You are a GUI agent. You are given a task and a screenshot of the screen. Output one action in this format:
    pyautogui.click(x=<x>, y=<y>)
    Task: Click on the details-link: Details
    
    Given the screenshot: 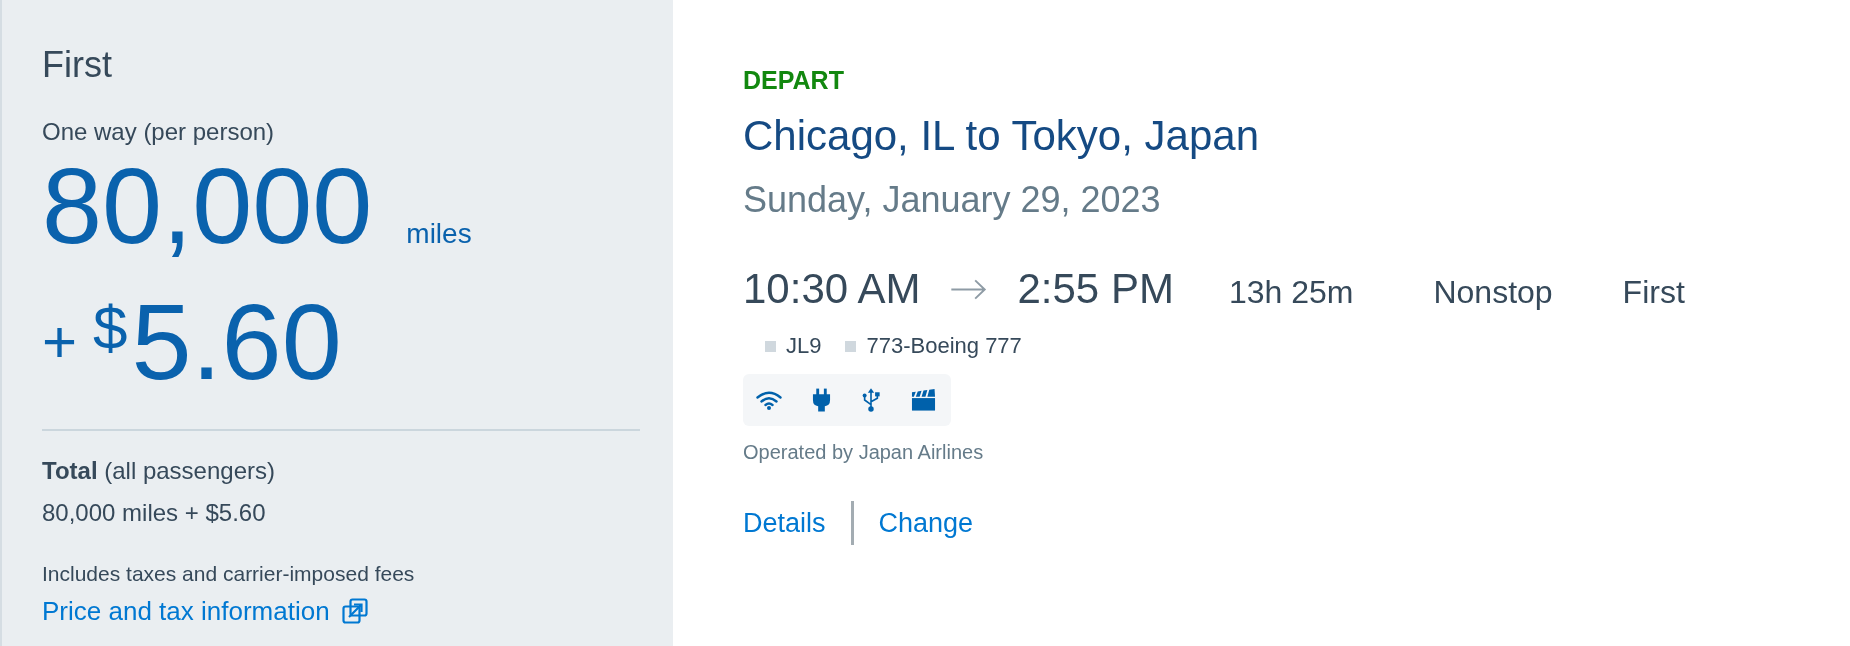 What is the action you would take?
    pyautogui.click(x=784, y=523)
    